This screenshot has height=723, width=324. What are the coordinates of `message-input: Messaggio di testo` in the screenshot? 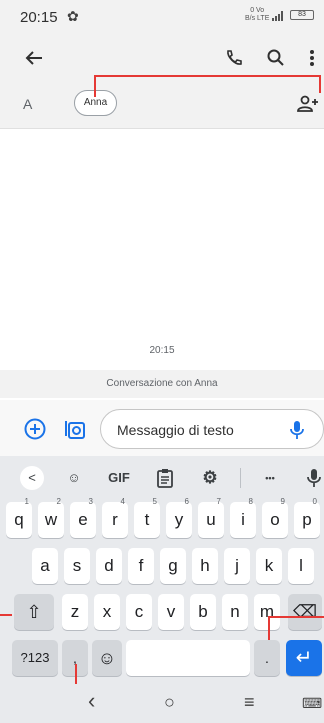 It's located at (212, 429).